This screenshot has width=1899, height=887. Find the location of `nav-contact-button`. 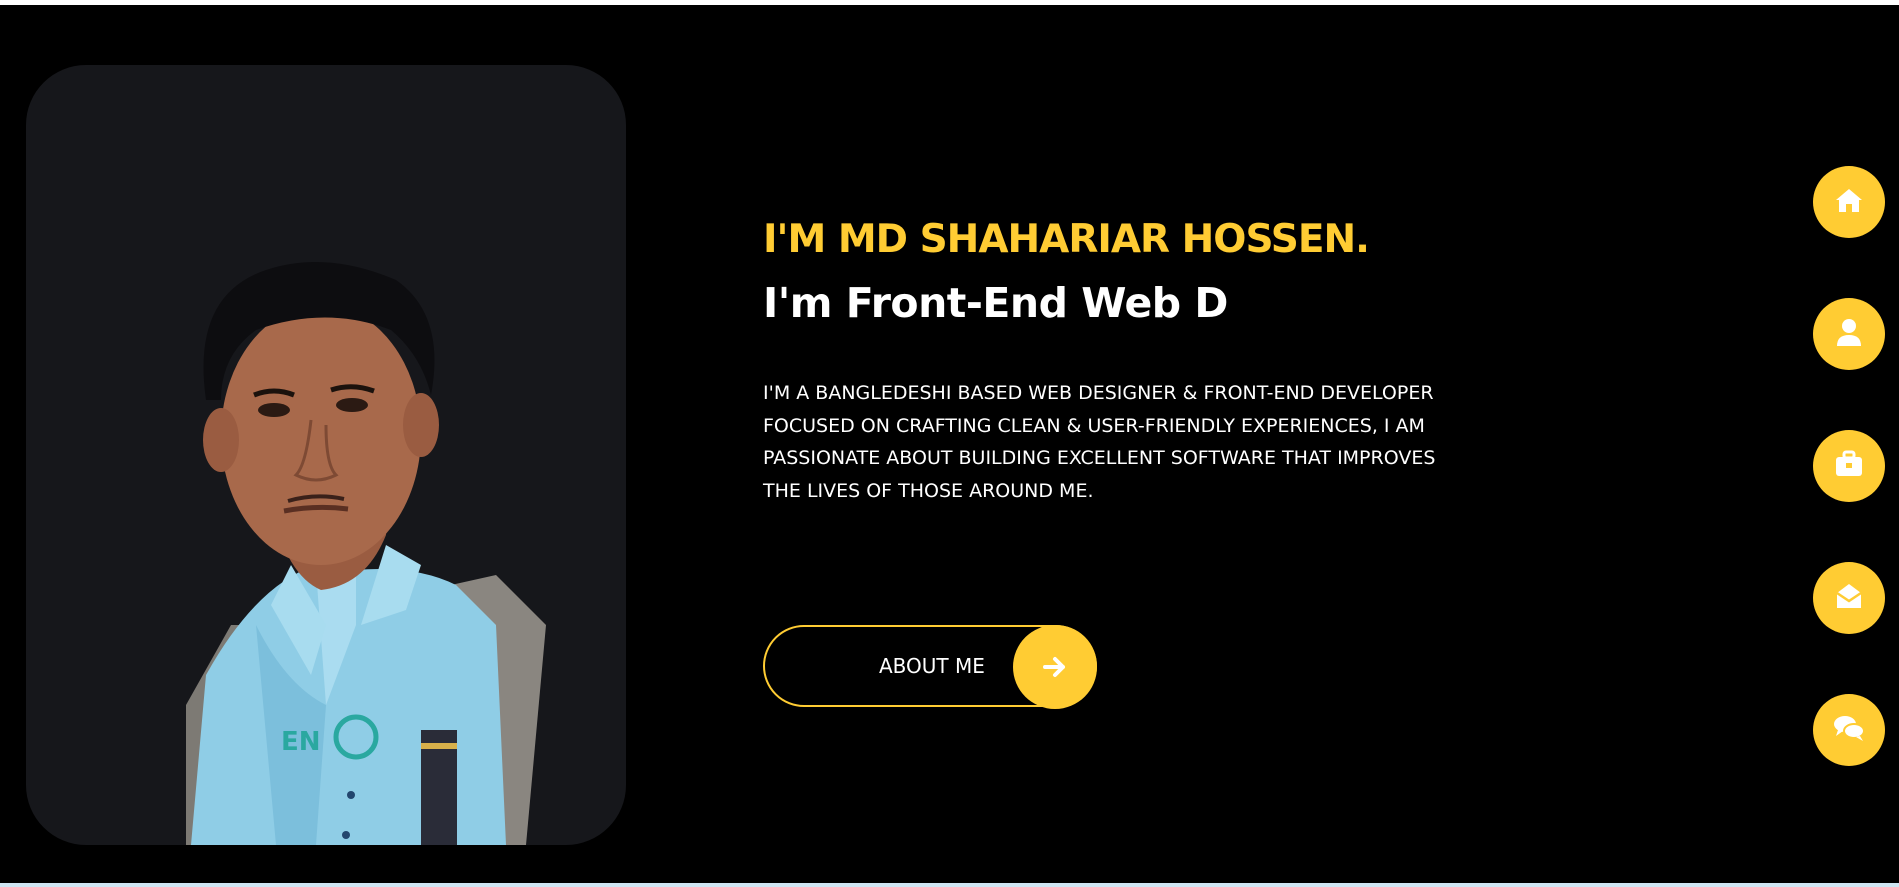

nav-contact-button is located at coordinates (1849, 598).